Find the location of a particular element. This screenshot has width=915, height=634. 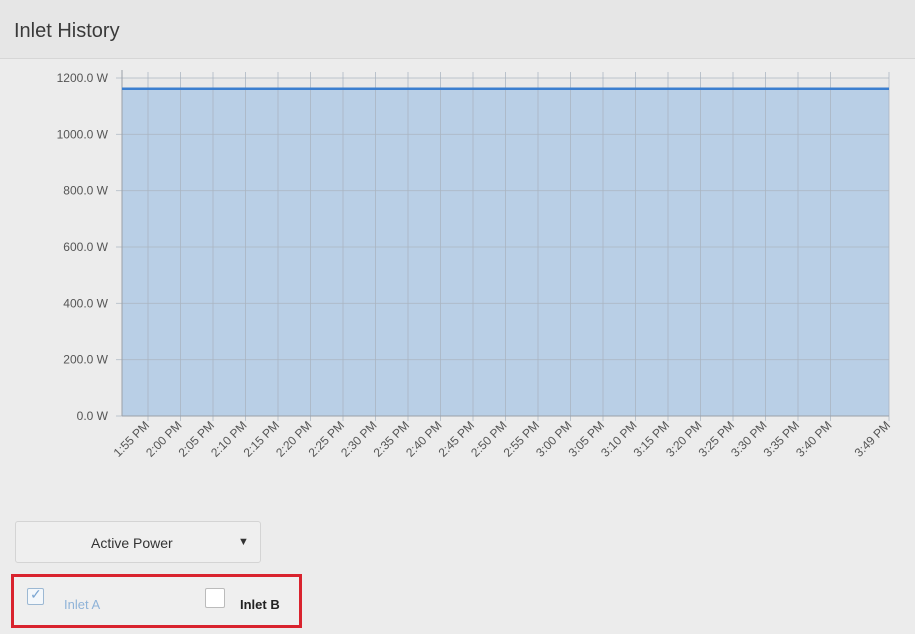

x-tick-label: 3:40 PM is located at coordinates (814, 439).